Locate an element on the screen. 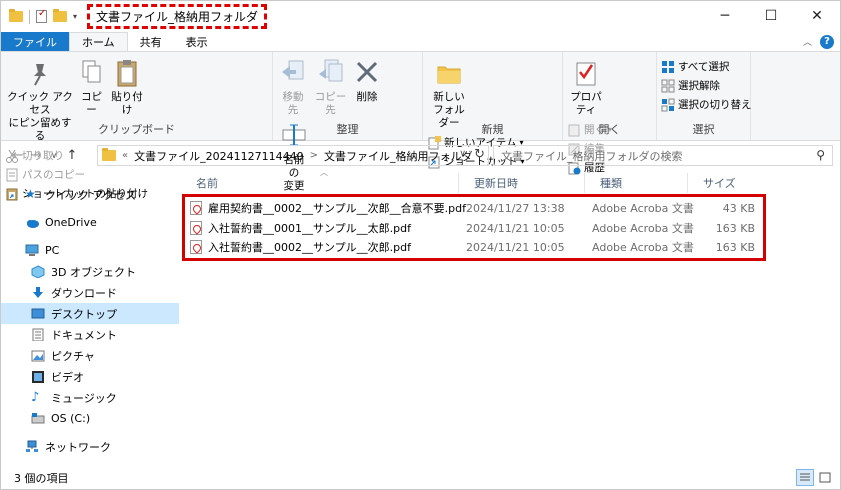  sidebar-item-downloads: ダウンロード is located at coordinates (90, 292).